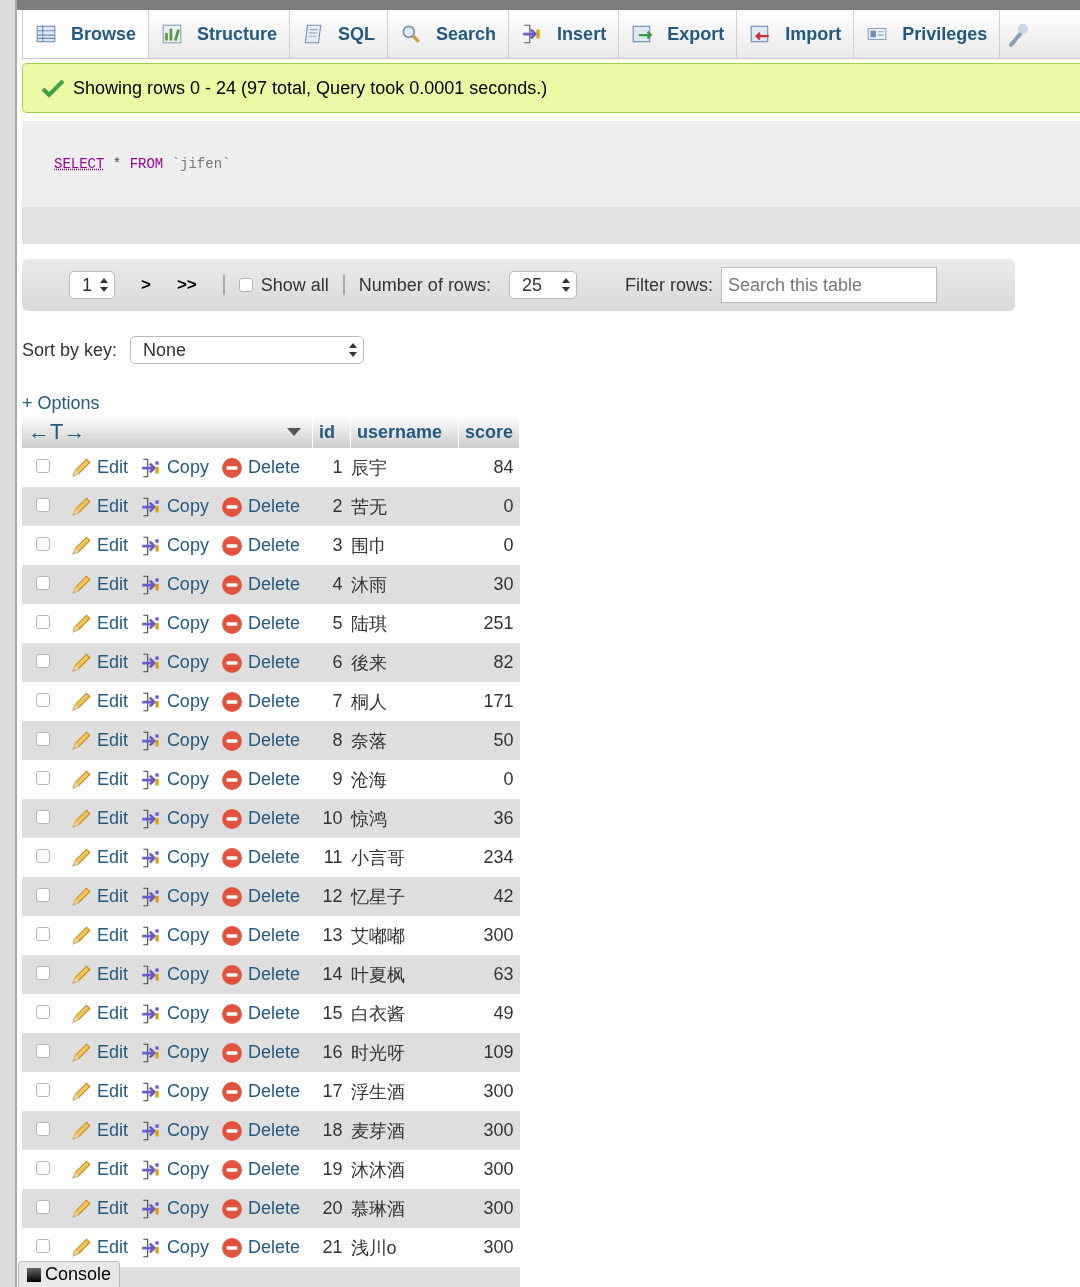 This screenshot has height=1287, width=1080. I want to click on console-tab: Console, so click(69, 1274).